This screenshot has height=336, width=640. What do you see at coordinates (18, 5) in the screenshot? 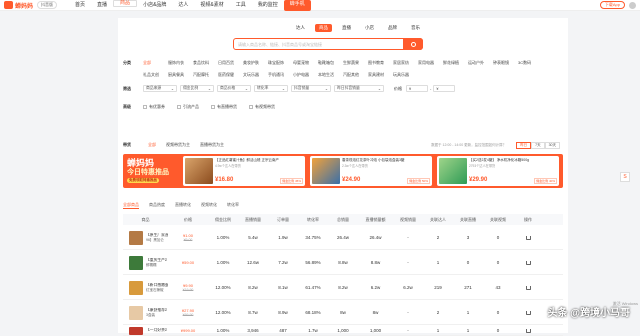
I see `brand-logo: 蝉妈妈` at bounding box center [18, 5].